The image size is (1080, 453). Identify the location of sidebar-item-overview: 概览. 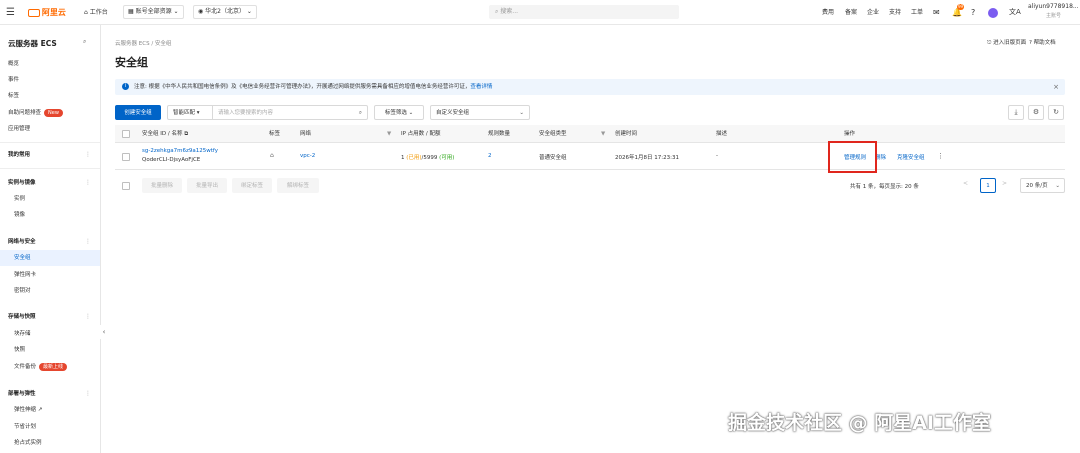
(50, 64).